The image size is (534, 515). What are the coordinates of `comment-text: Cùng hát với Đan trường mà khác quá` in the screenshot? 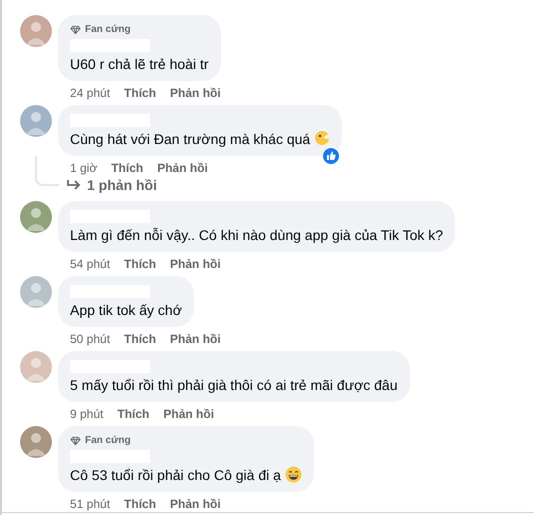 It's located at (200, 139).